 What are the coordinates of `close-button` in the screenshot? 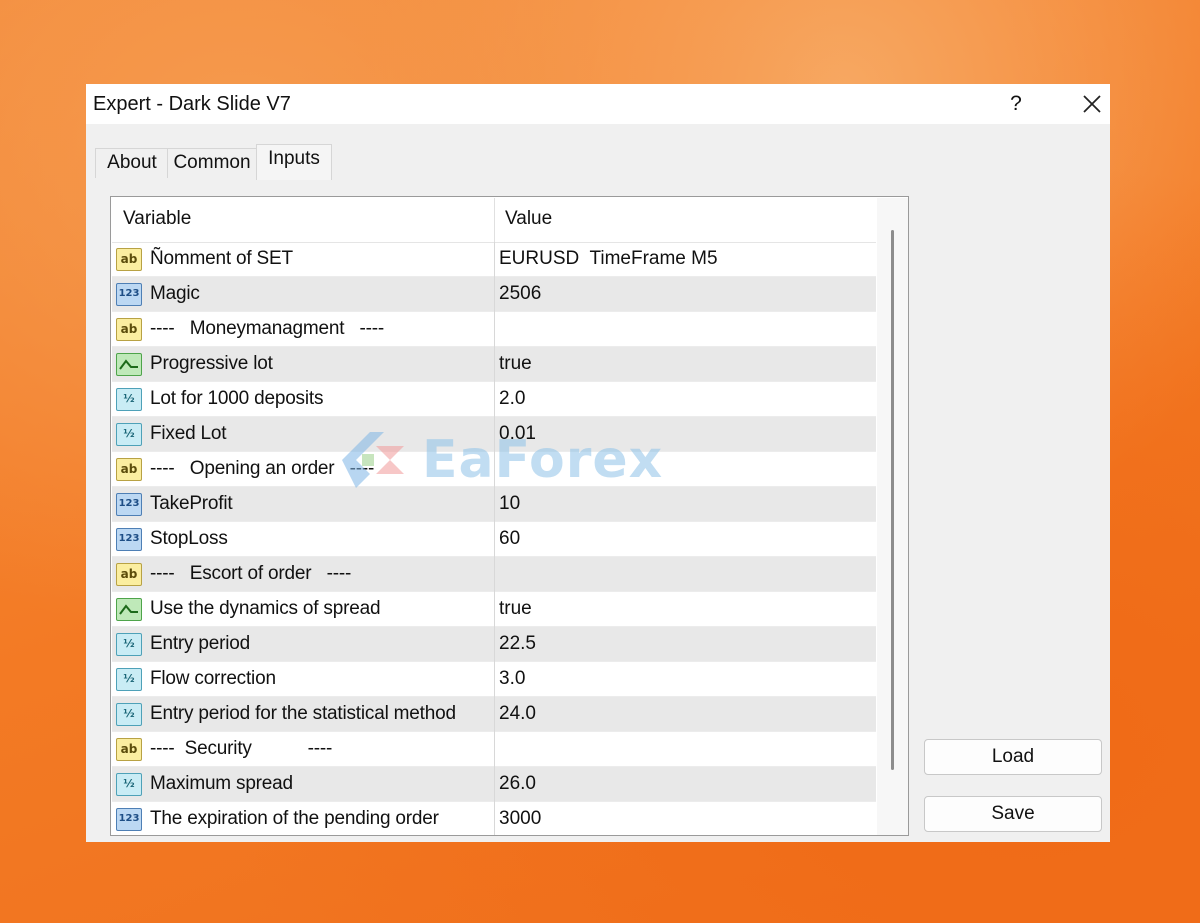 It's located at (1092, 104).